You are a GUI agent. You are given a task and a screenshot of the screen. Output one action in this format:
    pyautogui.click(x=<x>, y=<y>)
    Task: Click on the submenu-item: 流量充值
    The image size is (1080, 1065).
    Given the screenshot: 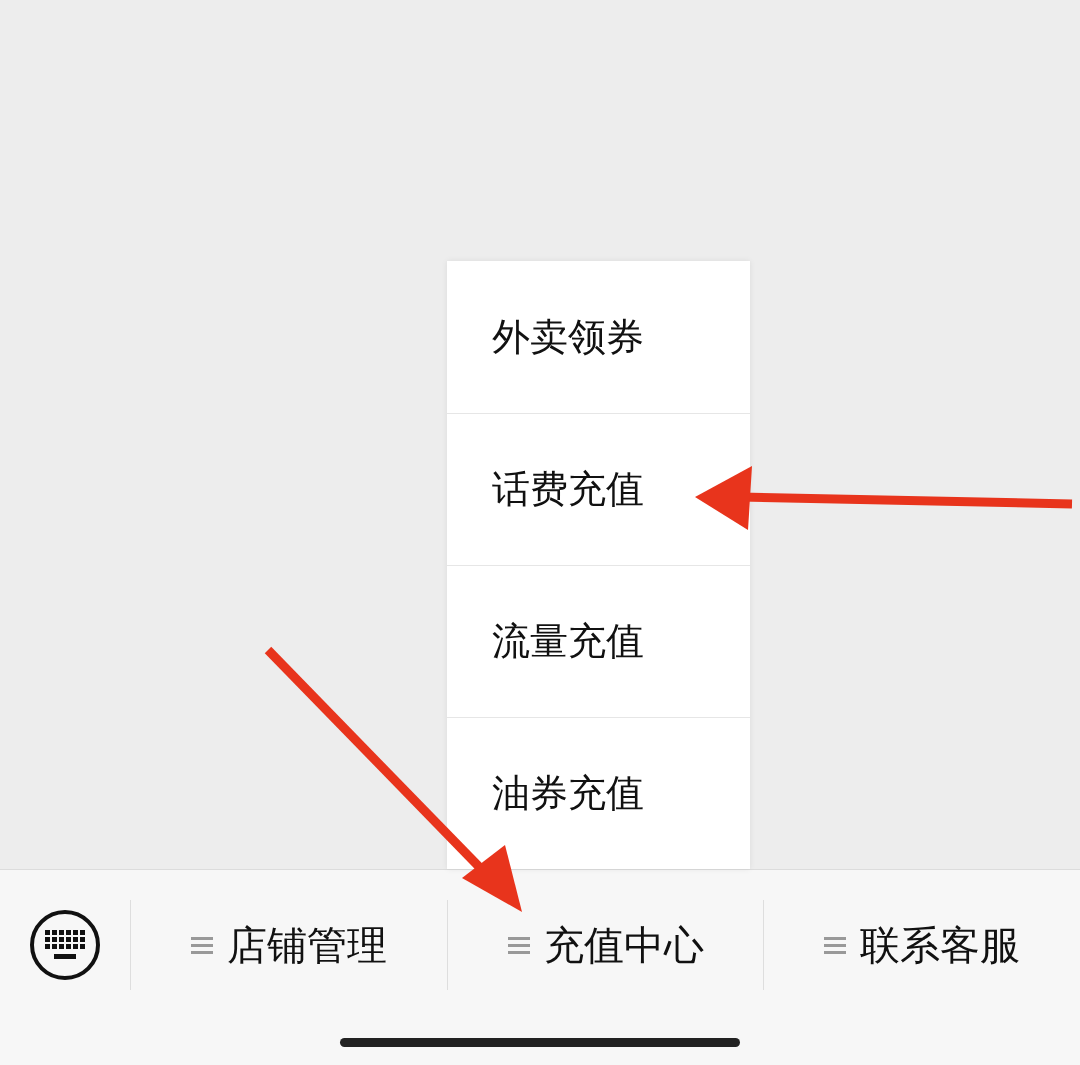 What is the action you would take?
    pyautogui.click(x=598, y=641)
    